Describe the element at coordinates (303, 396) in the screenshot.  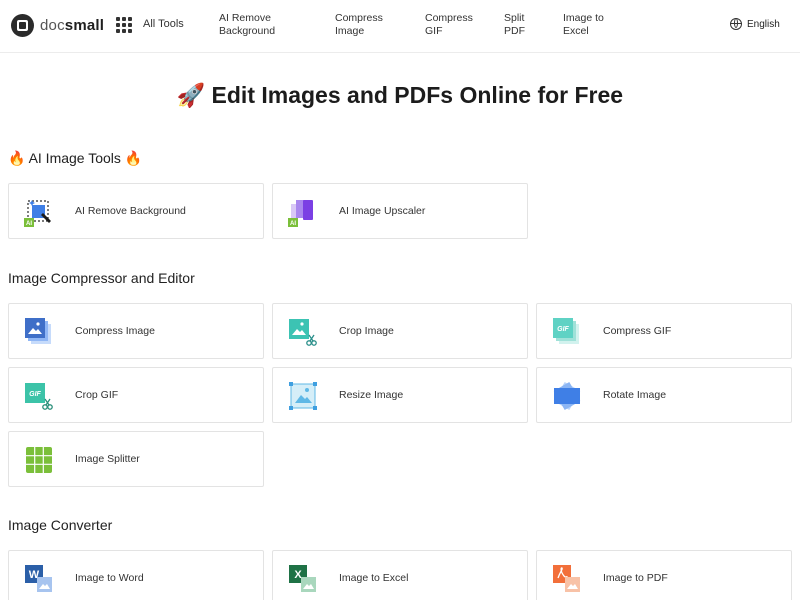
I see `resize-image-icon` at that location.